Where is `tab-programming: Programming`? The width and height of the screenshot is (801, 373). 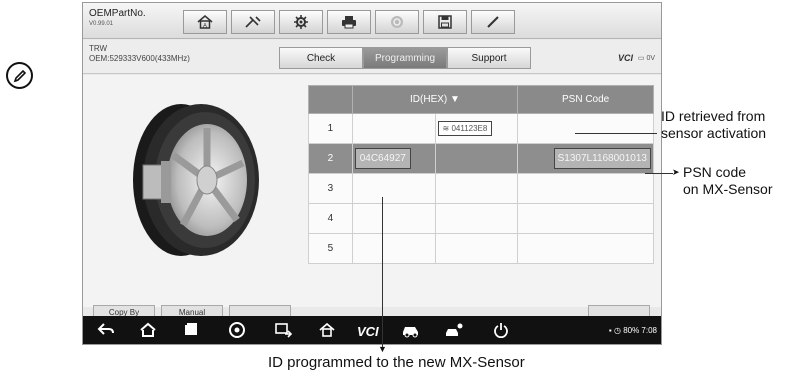 tab-programming: Programming is located at coordinates (405, 58).